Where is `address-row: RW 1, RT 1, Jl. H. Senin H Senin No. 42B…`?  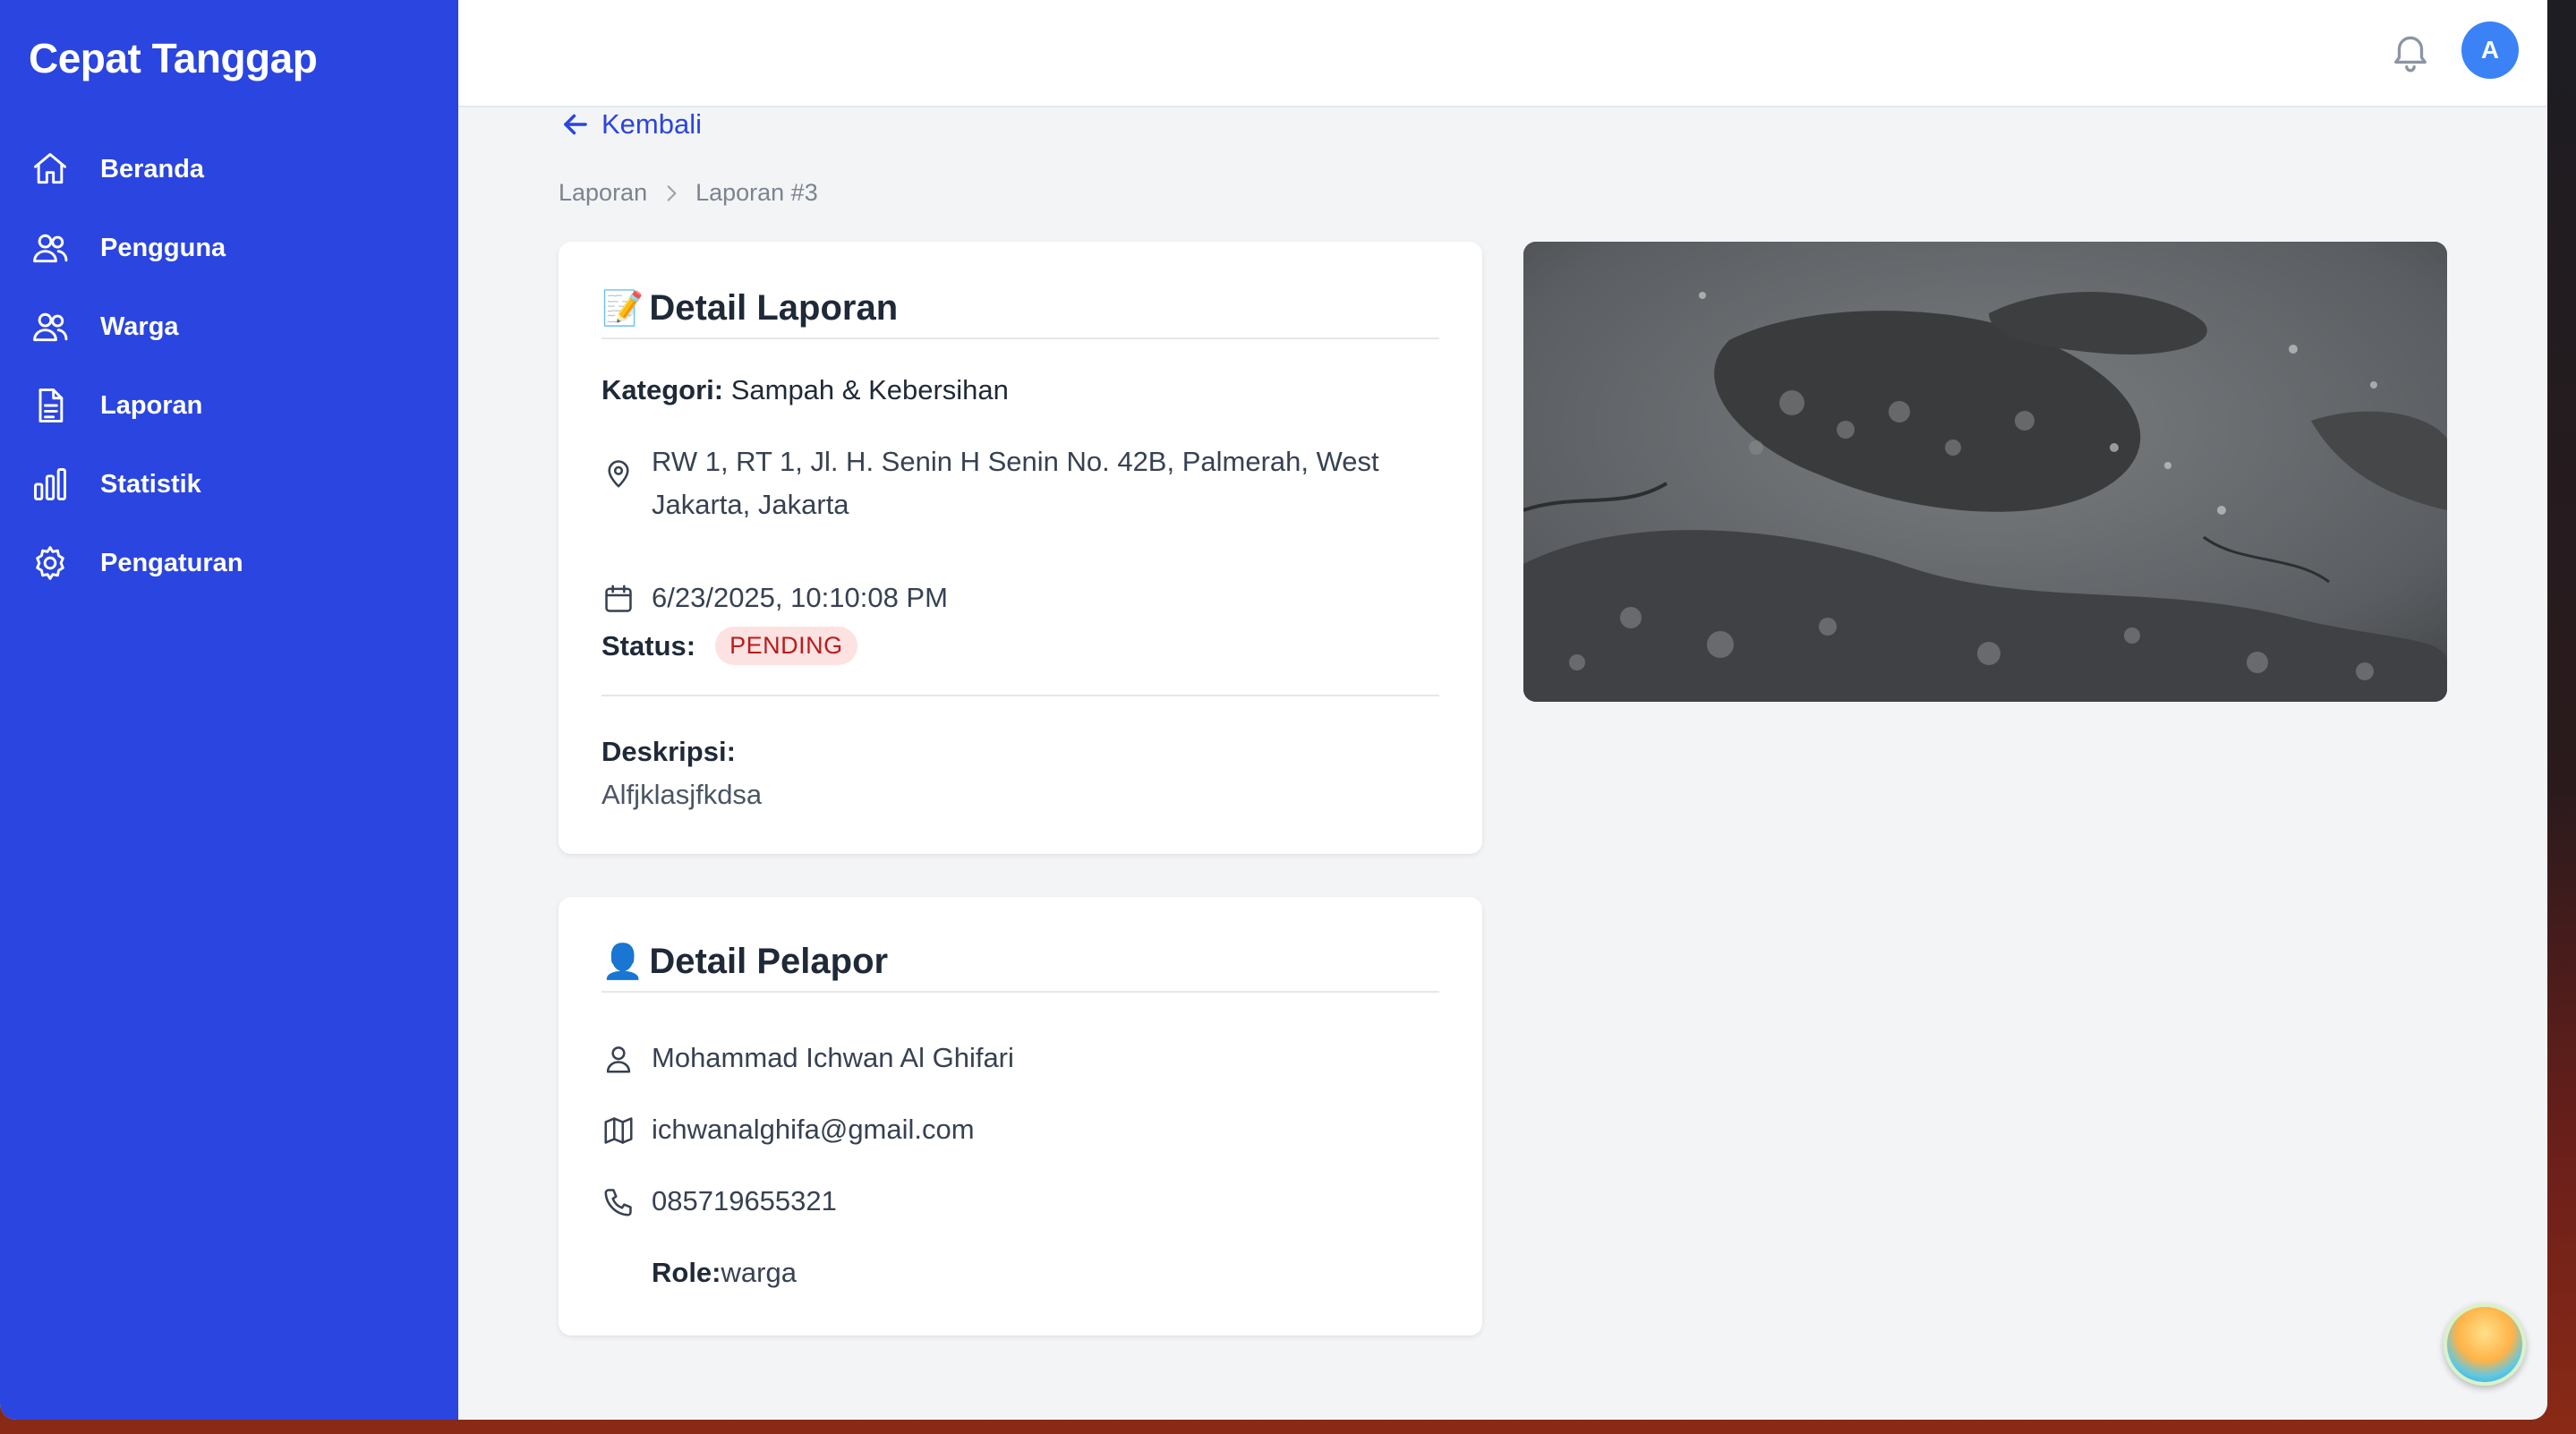
address-row: RW 1, RT 1, Jl. H. Senin H Senin No. 42B… is located at coordinates (1020, 483).